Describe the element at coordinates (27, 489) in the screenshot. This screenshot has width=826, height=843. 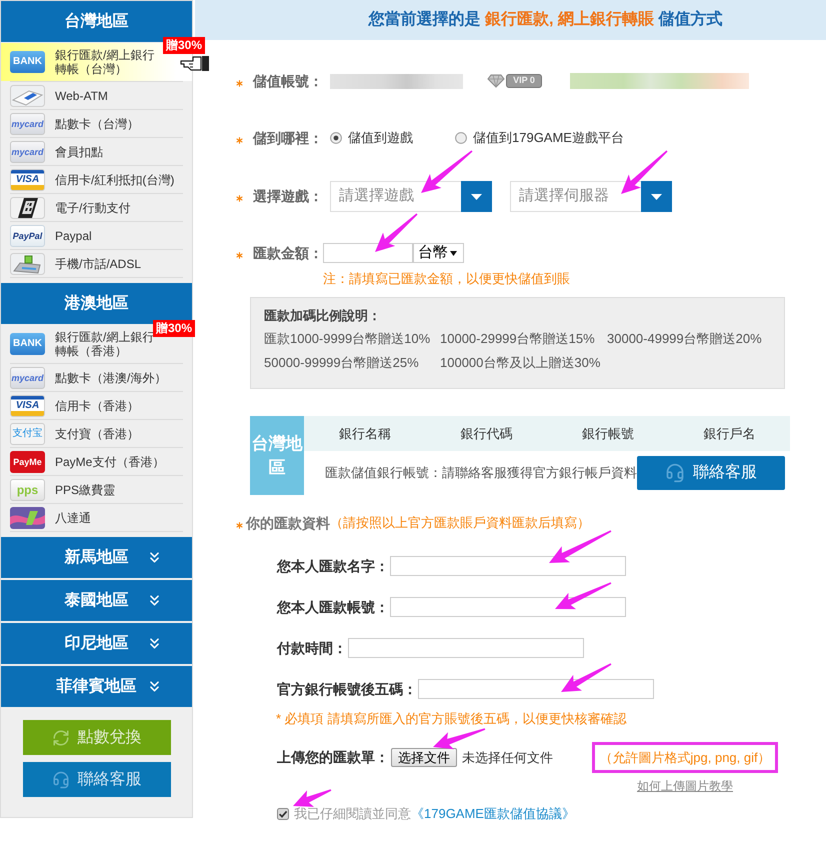
I see `pps-logo: pps` at that location.